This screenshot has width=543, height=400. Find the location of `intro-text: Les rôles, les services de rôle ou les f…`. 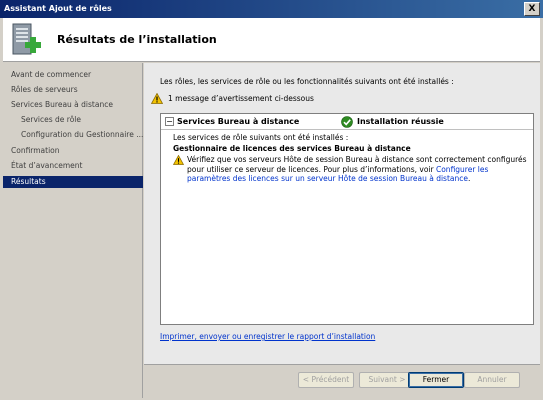

intro-text: Les rôles, les services de rôle ou les f… is located at coordinates (307, 81).